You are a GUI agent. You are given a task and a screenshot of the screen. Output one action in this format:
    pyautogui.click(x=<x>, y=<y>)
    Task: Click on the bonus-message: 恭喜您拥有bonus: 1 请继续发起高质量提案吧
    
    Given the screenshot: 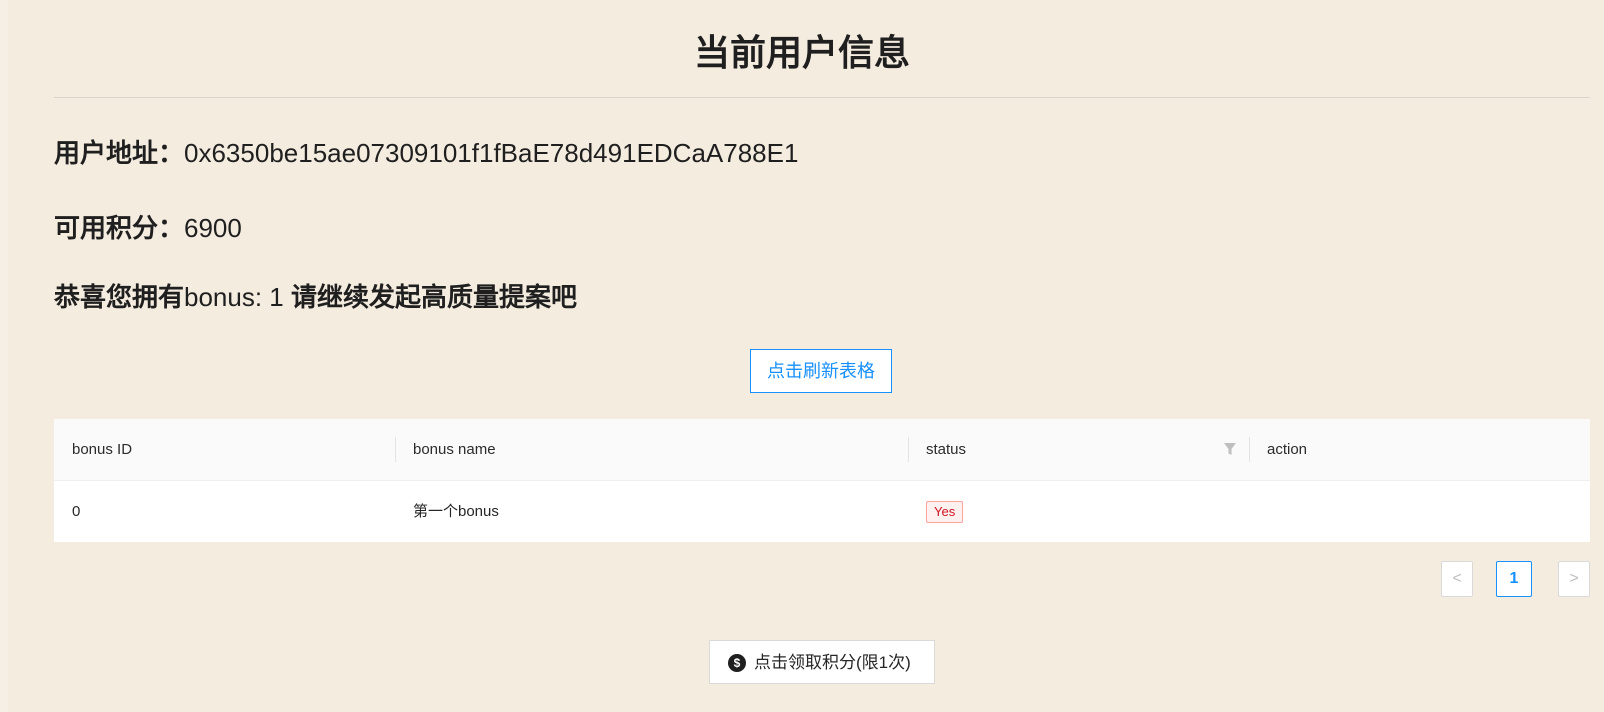 What is the action you would take?
    pyautogui.click(x=315, y=295)
    